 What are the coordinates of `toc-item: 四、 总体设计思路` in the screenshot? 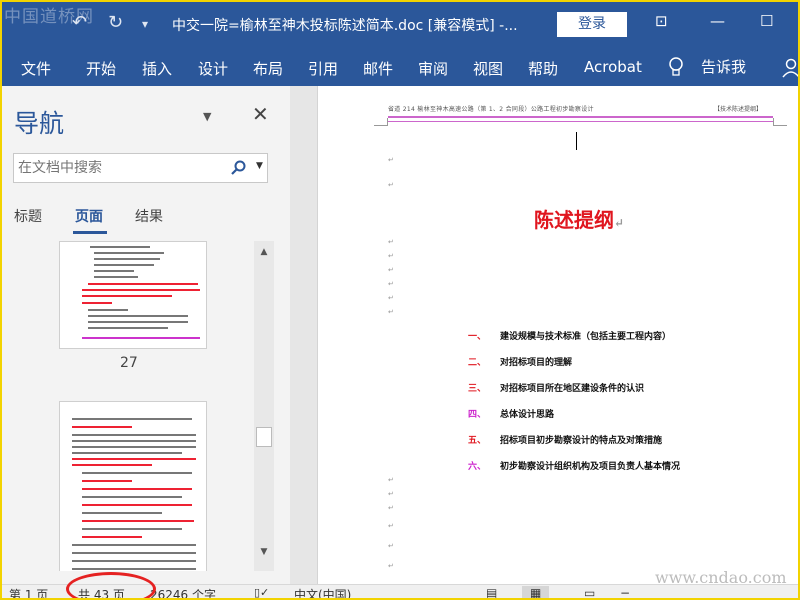 It's located at (511, 415).